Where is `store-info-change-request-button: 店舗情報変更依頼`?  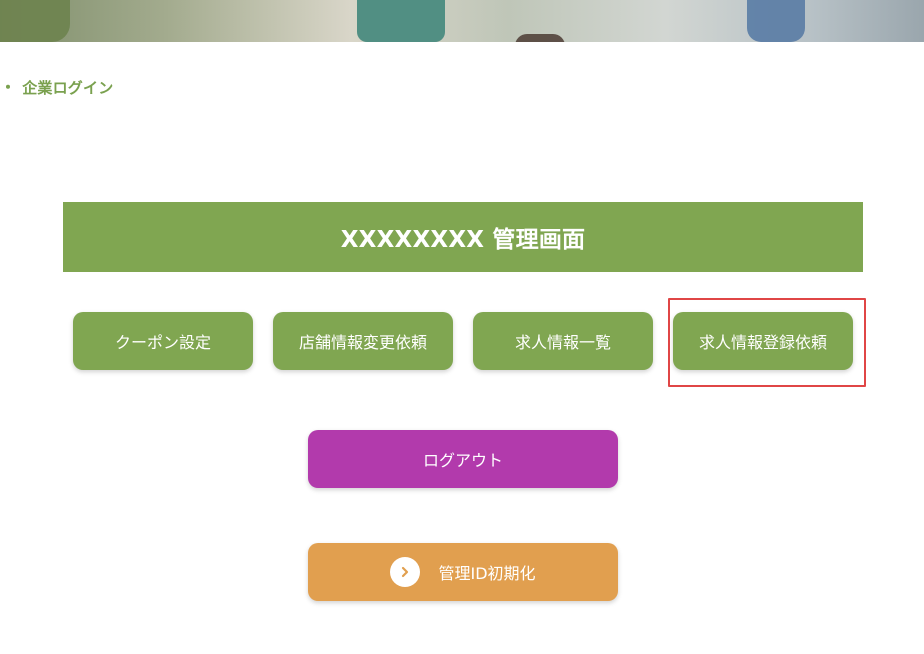
store-info-change-request-button: 店舗情報変更依頼 is located at coordinates (363, 341).